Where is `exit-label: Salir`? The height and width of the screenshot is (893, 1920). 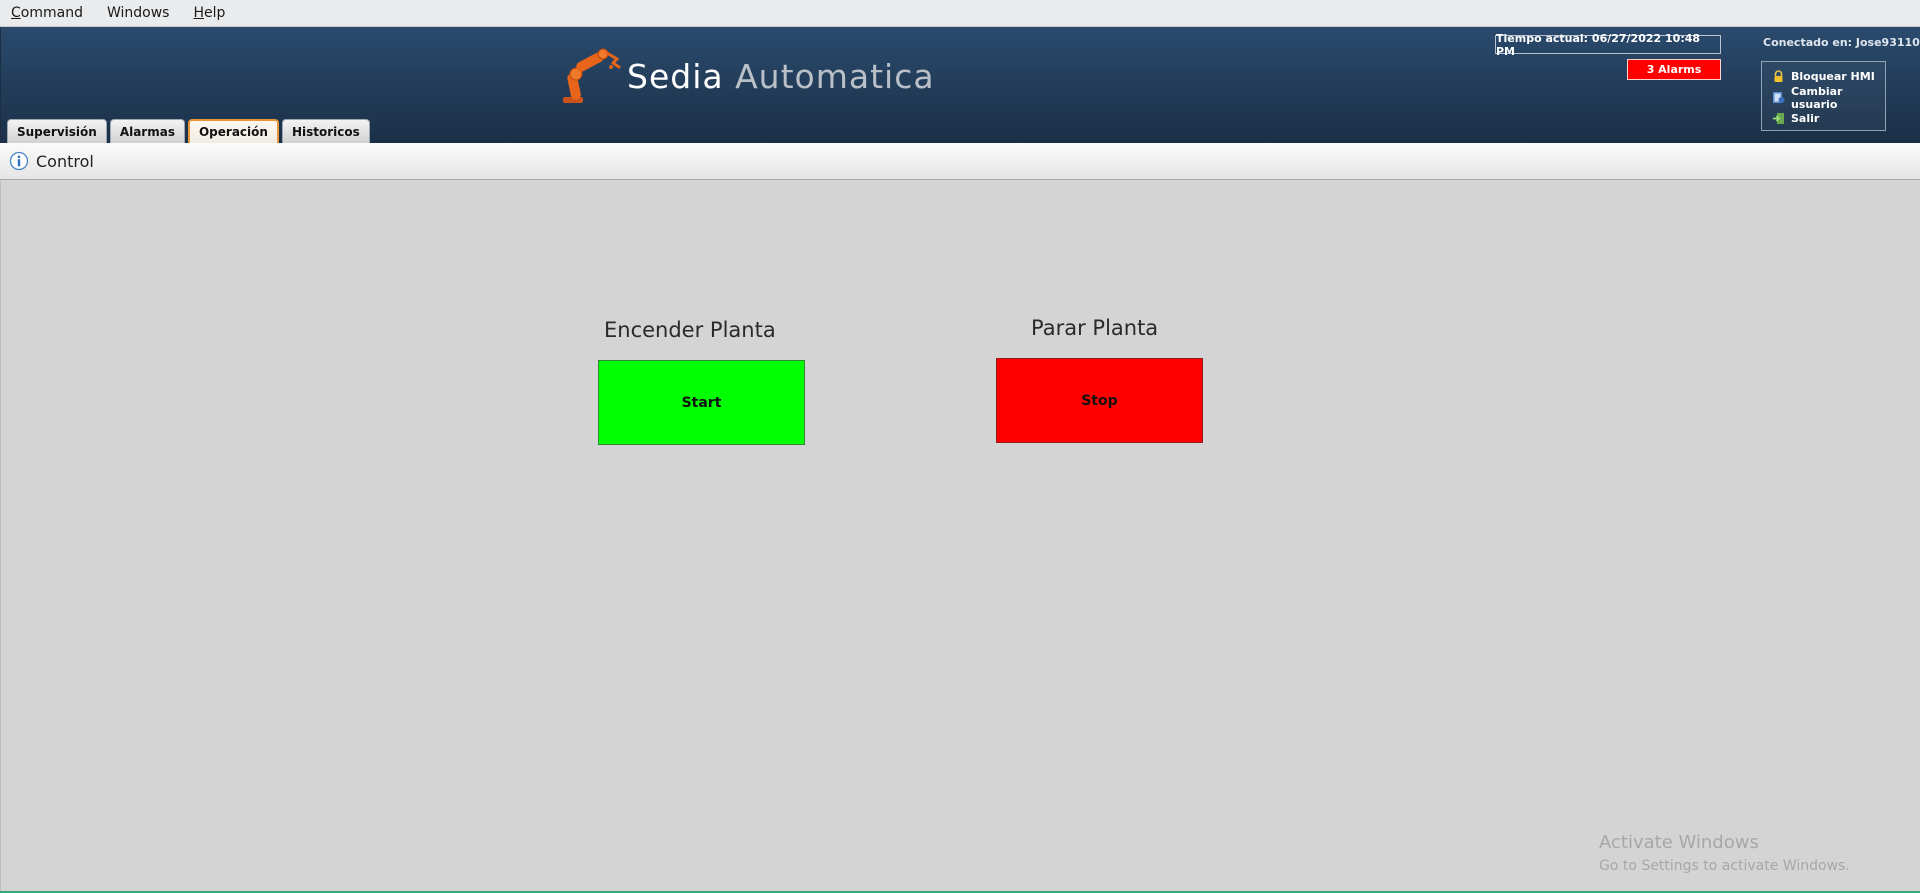
exit-label: Salir is located at coordinates (1805, 118).